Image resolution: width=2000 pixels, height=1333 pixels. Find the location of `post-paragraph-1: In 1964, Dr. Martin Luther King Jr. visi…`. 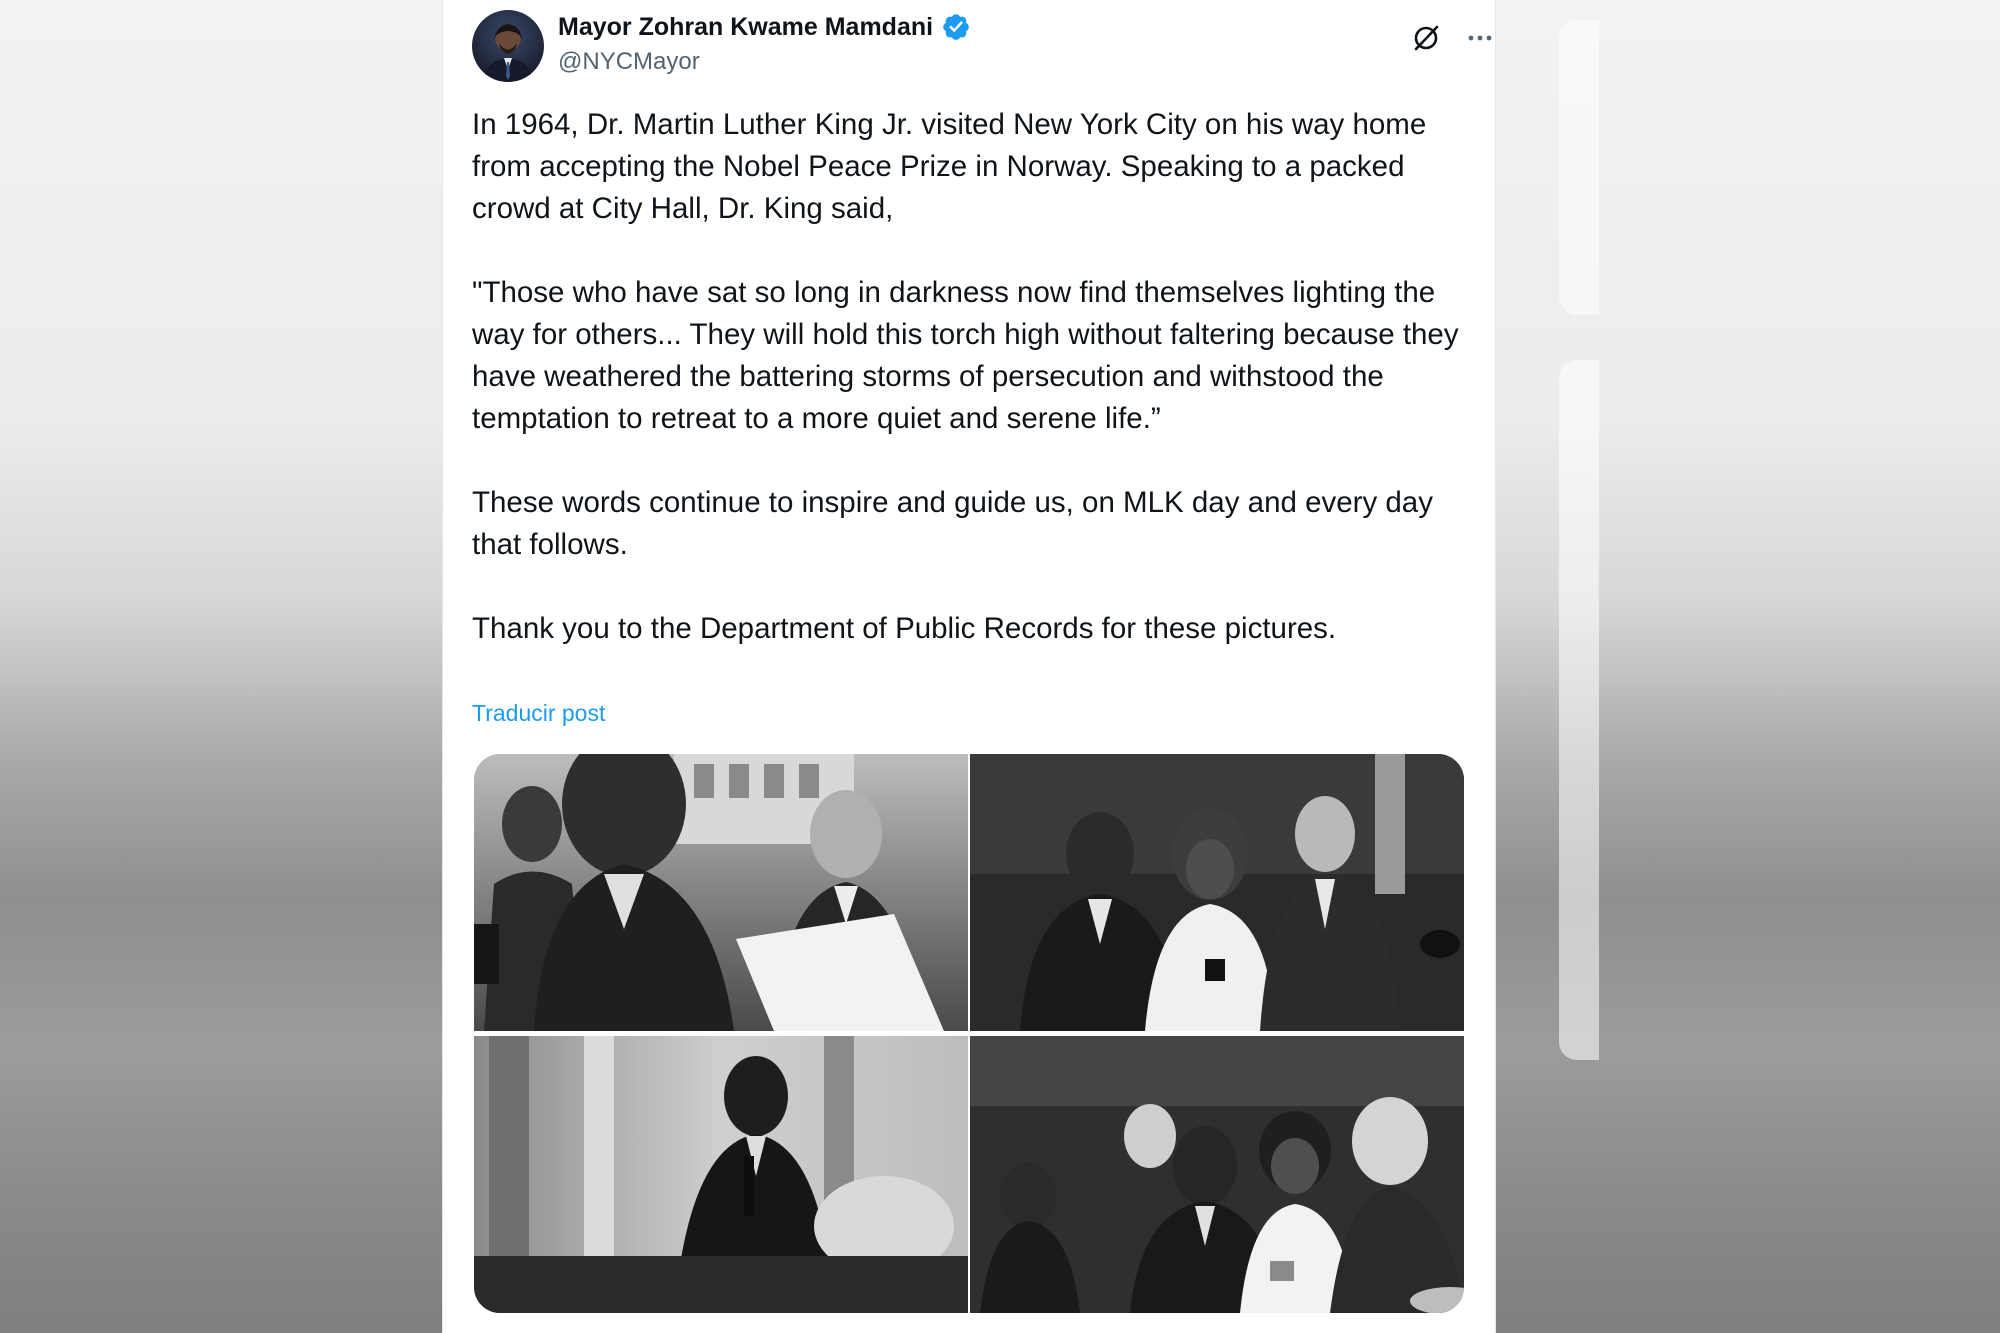

post-paragraph-1: In 1964, Dr. Martin Luther King Jr. visi… is located at coordinates (949, 166).